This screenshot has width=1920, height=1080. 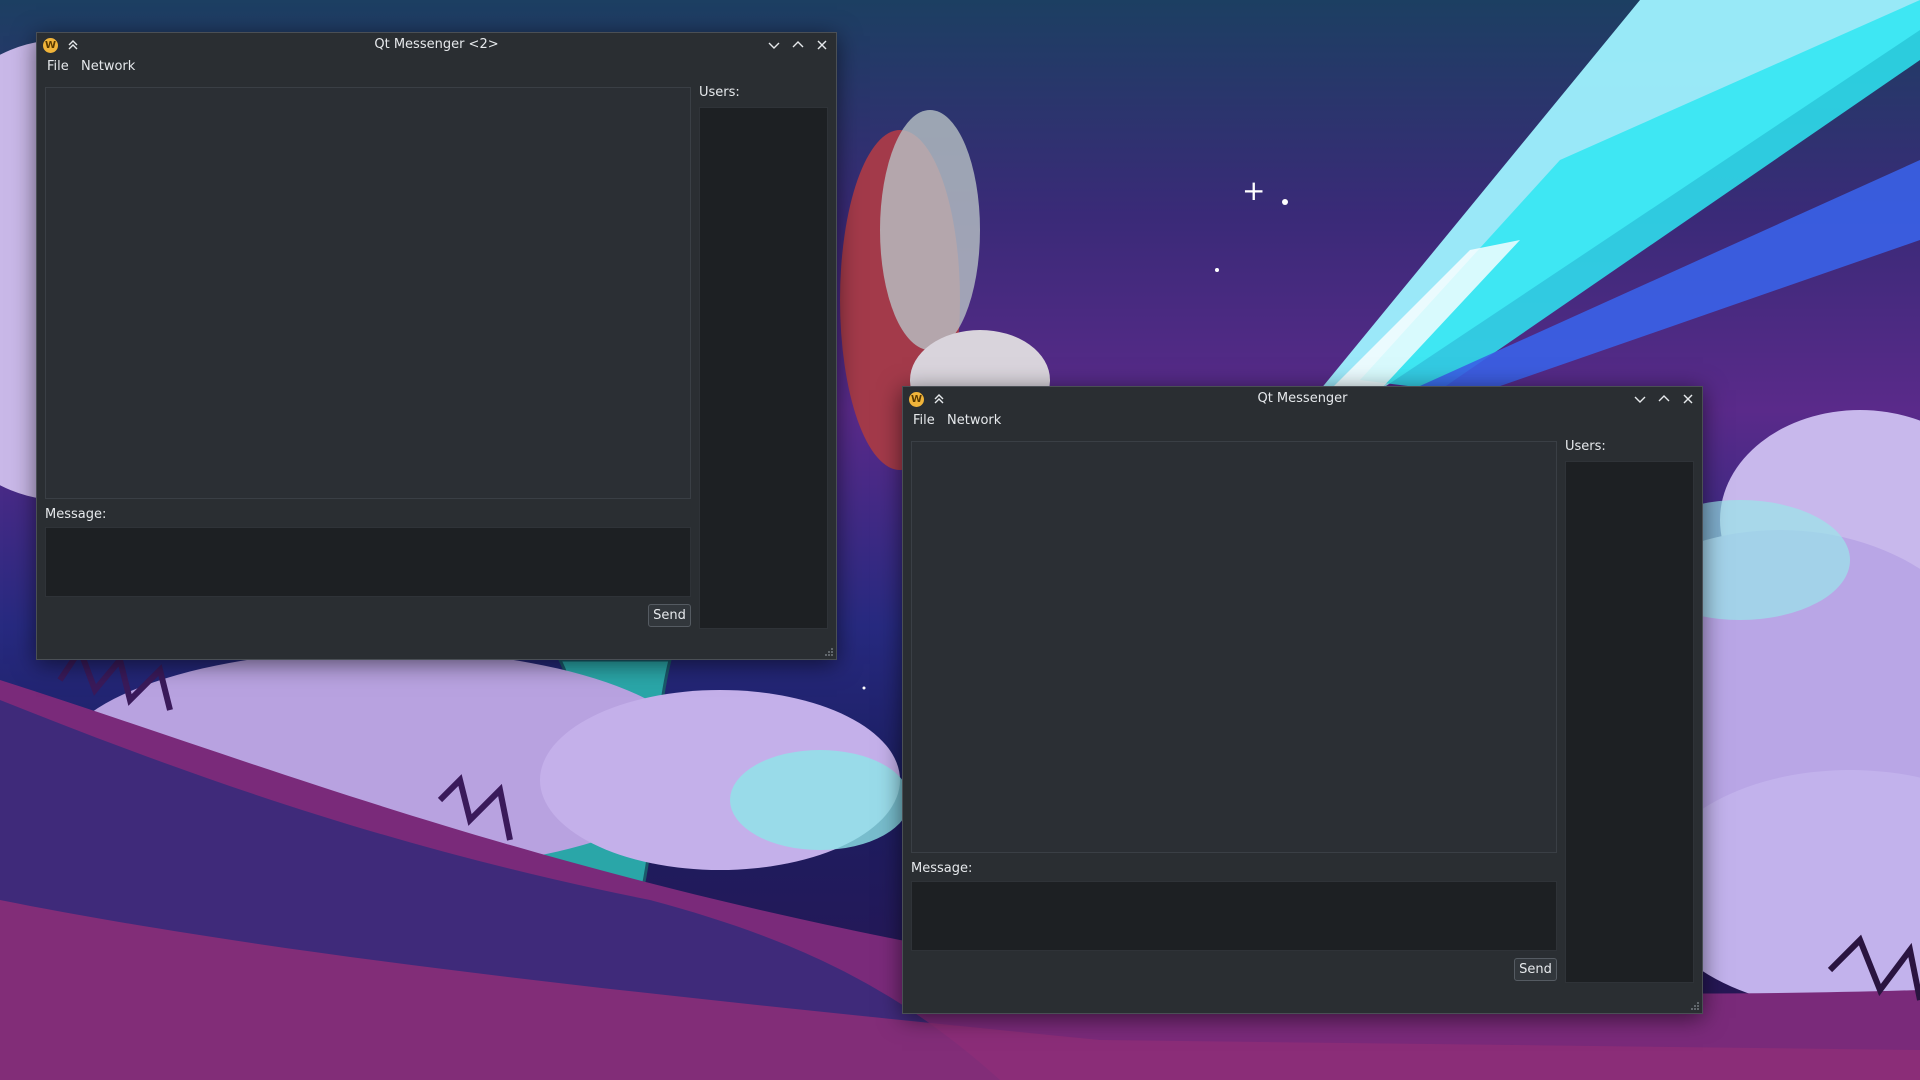 I want to click on window-titlebar: W Qt Messenger <2>, so click(x=436, y=45).